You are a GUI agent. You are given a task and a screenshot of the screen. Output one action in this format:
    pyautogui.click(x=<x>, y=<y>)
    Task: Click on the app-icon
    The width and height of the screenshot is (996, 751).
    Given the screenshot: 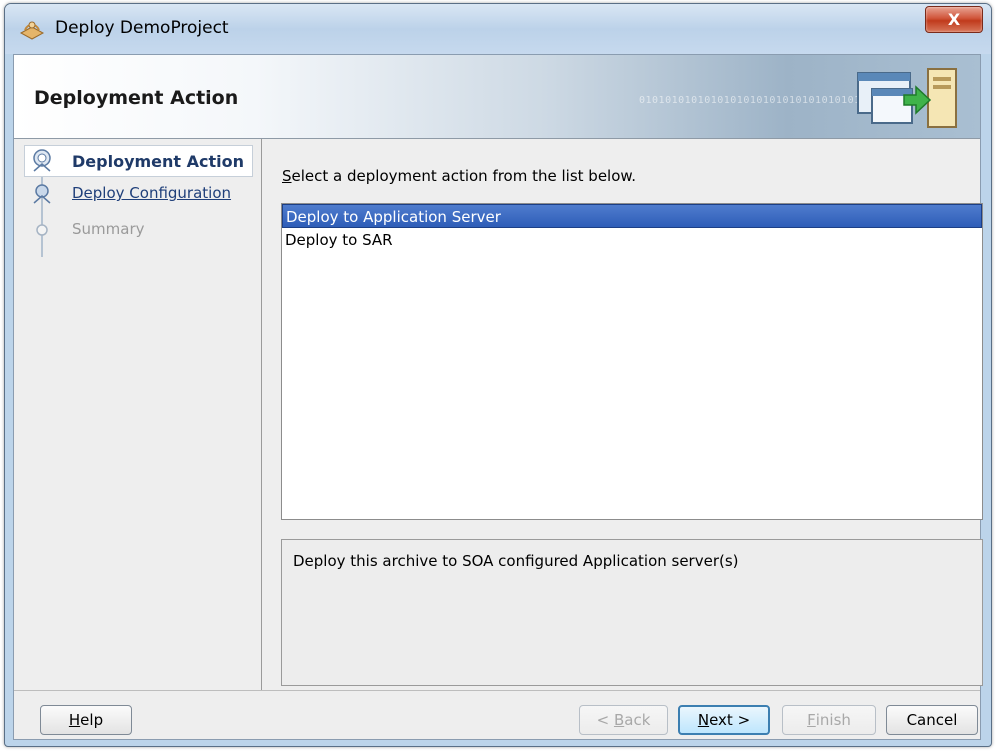 What is the action you would take?
    pyautogui.click(x=32, y=30)
    